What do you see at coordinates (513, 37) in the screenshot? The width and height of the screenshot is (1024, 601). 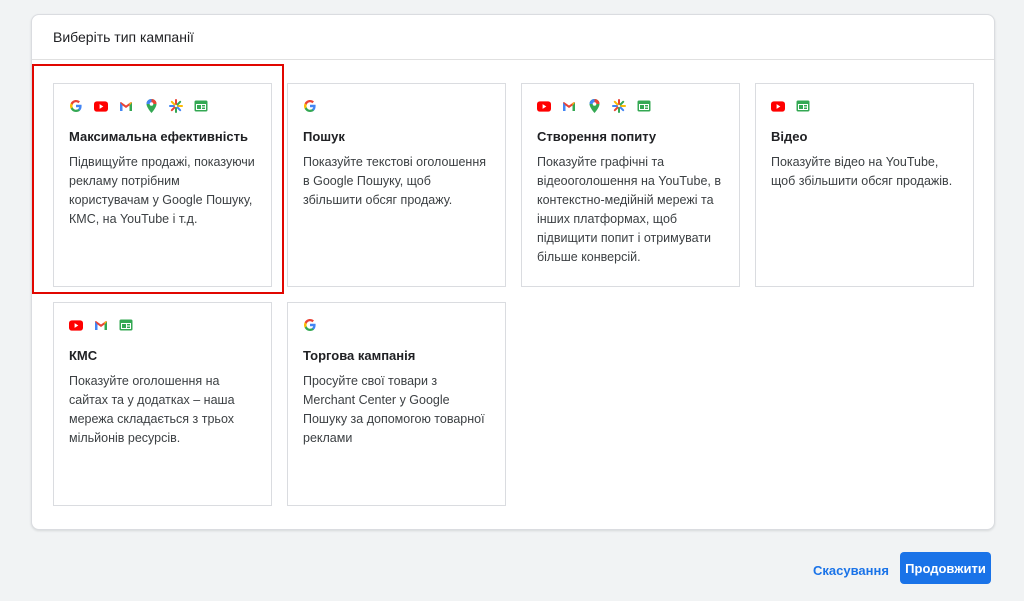 I see `panel-title: Виберіть тип кампанії` at bounding box center [513, 37].